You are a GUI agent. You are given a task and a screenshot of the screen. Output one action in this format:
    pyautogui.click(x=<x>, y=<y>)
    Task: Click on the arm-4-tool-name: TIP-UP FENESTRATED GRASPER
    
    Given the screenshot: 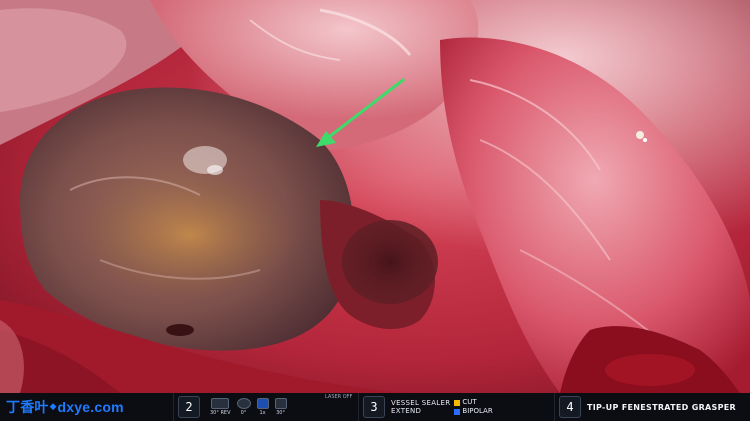 What is the action you would take?
    pyautogui.click(x=661, y=407)
    